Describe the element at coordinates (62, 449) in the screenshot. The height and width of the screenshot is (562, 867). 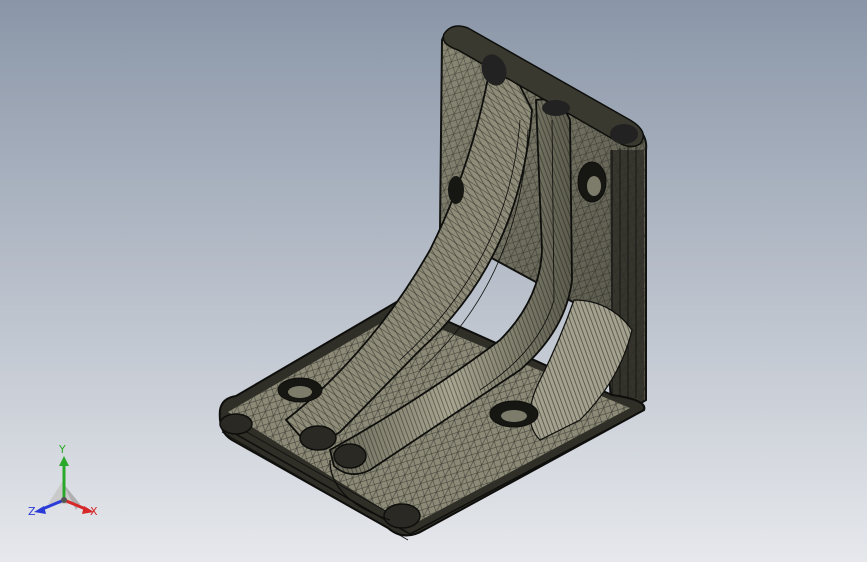
I see `triad-y-label: Y` at that location.